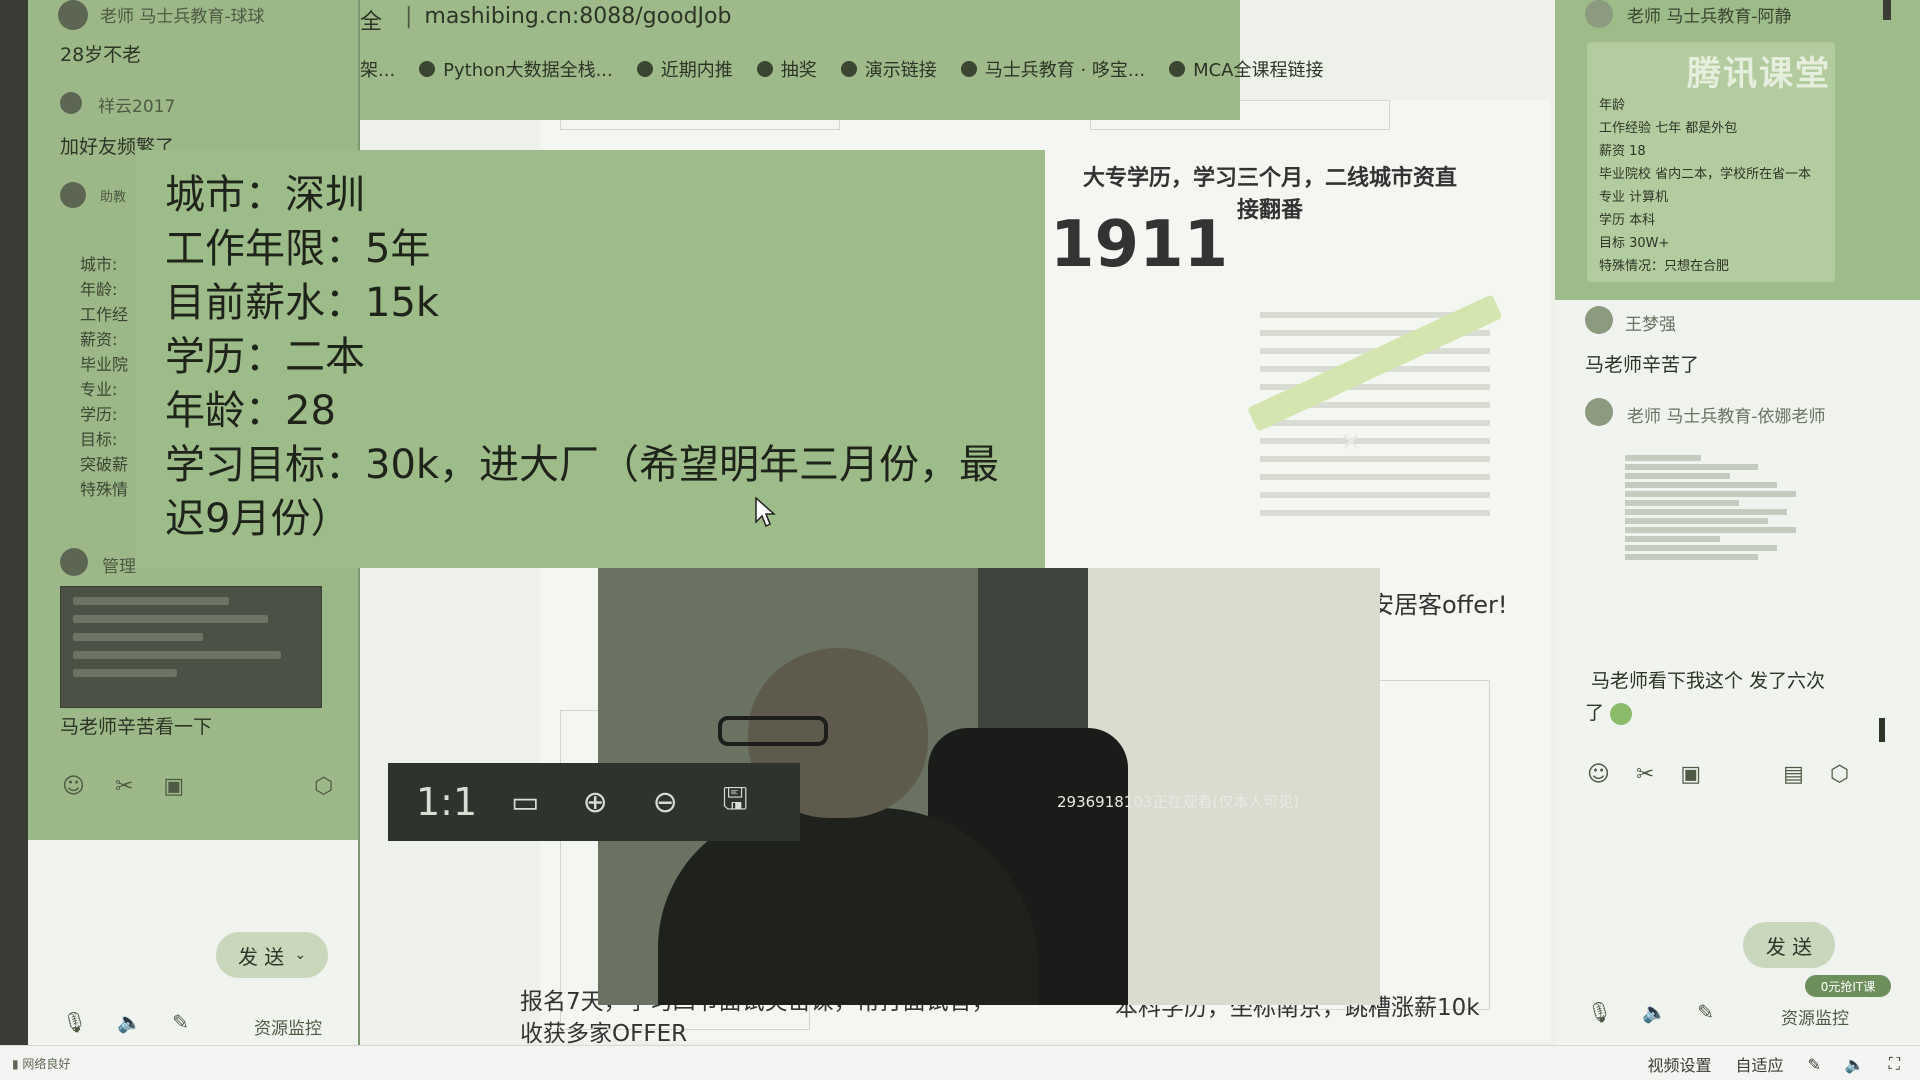  What do you see at coordinates (786, 69) in the screenshot?
I see `bookmark: 抽奖` at bounding box center [786, 69].